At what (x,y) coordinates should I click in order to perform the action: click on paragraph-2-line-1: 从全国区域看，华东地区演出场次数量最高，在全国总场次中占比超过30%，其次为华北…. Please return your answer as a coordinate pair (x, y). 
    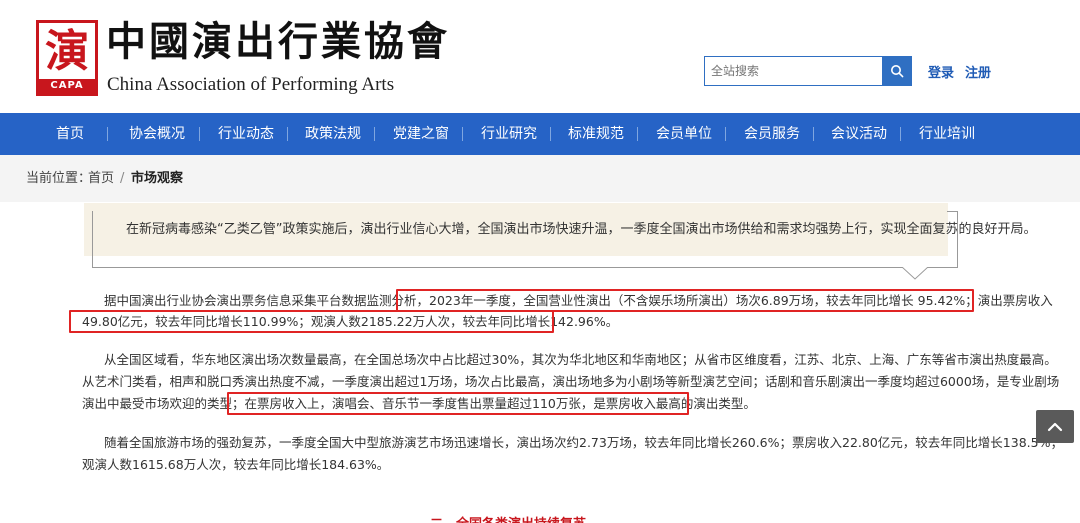
    Looking at the image, I should click on (580, 359).